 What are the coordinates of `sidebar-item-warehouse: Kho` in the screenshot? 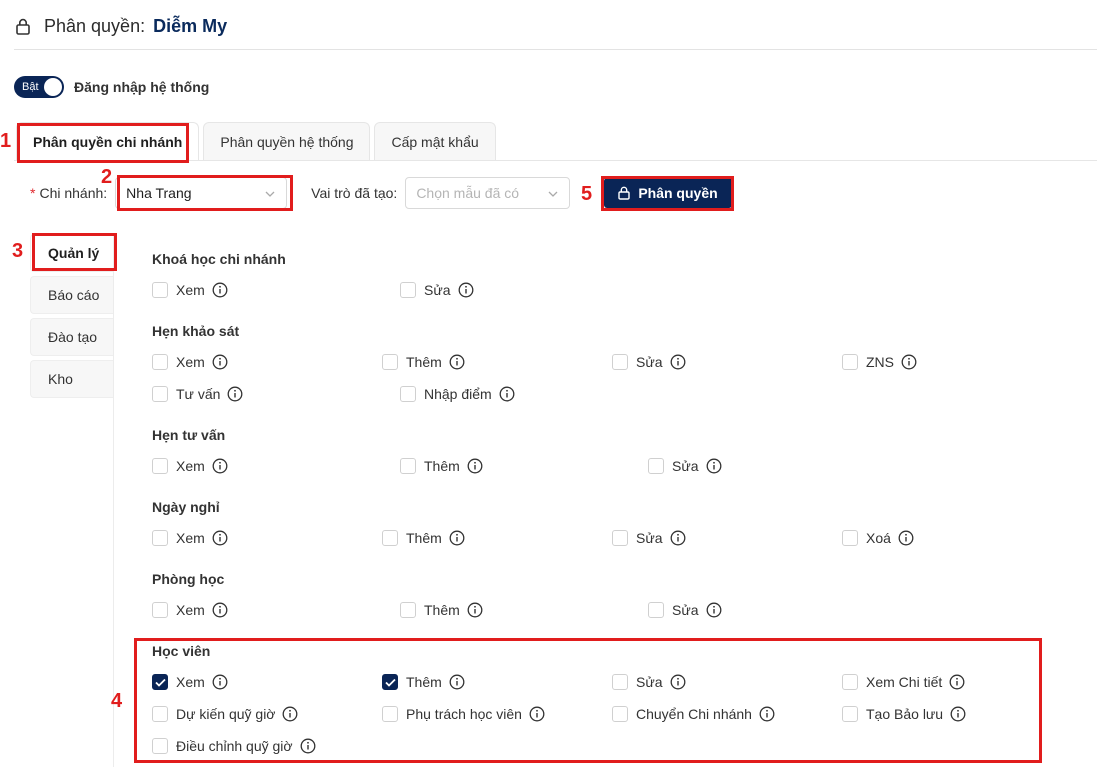 It's located at (71, 379).